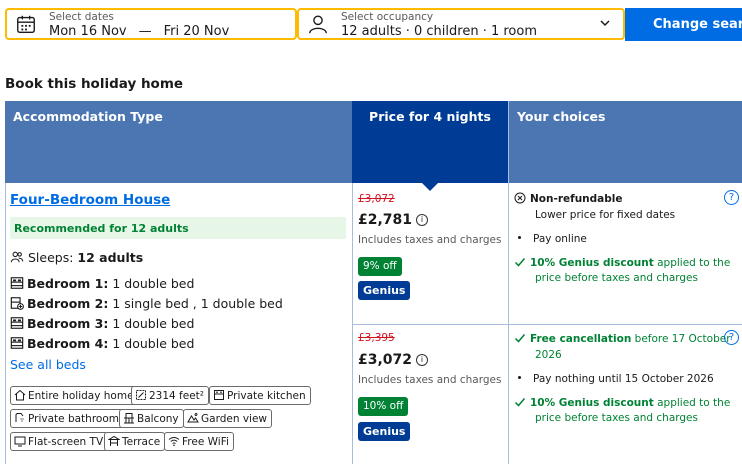 The image size is (742, 464). I want to click on dates-field: Select dates Mon 16 Nov — Fri 20 Nov, so click(151, 24).